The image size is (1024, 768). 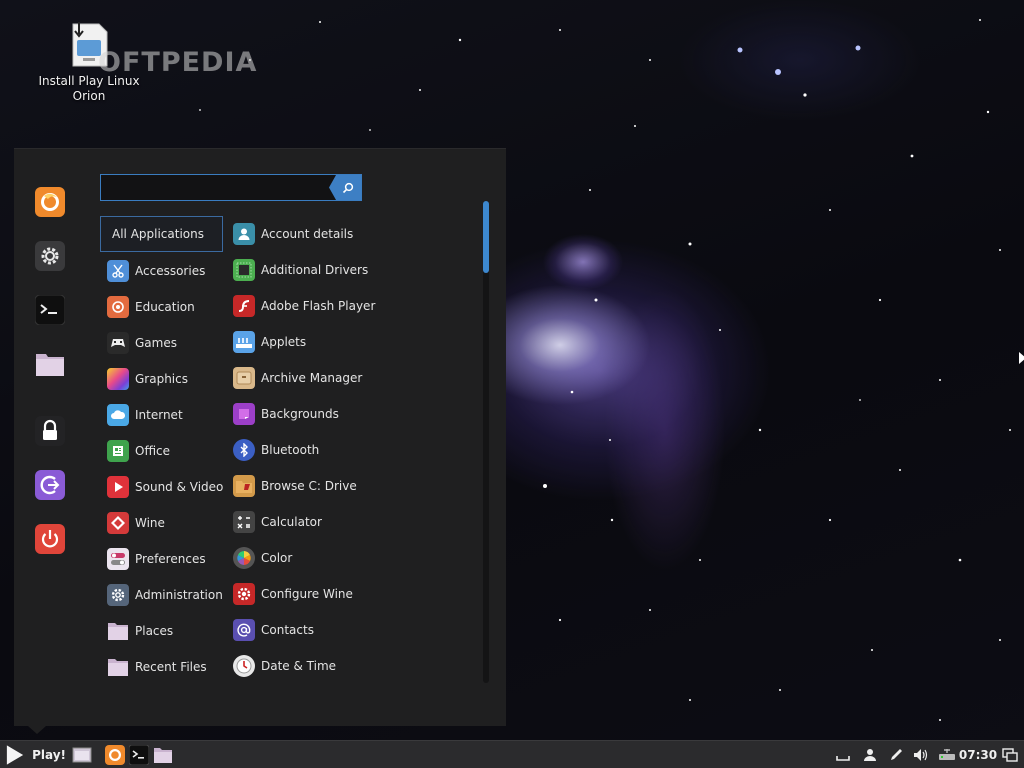 I want to click on app-calculator: Calculator, so click(x=358, y=522).